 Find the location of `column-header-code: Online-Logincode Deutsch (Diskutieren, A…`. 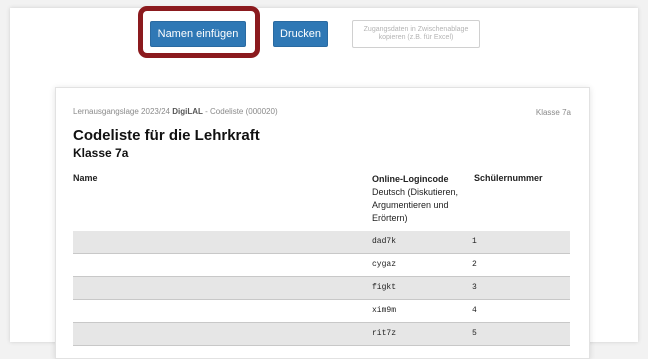

column-header-code: Online-Logincode Deutsch (Diskutieren, A… is located at coordinates (423, 199).